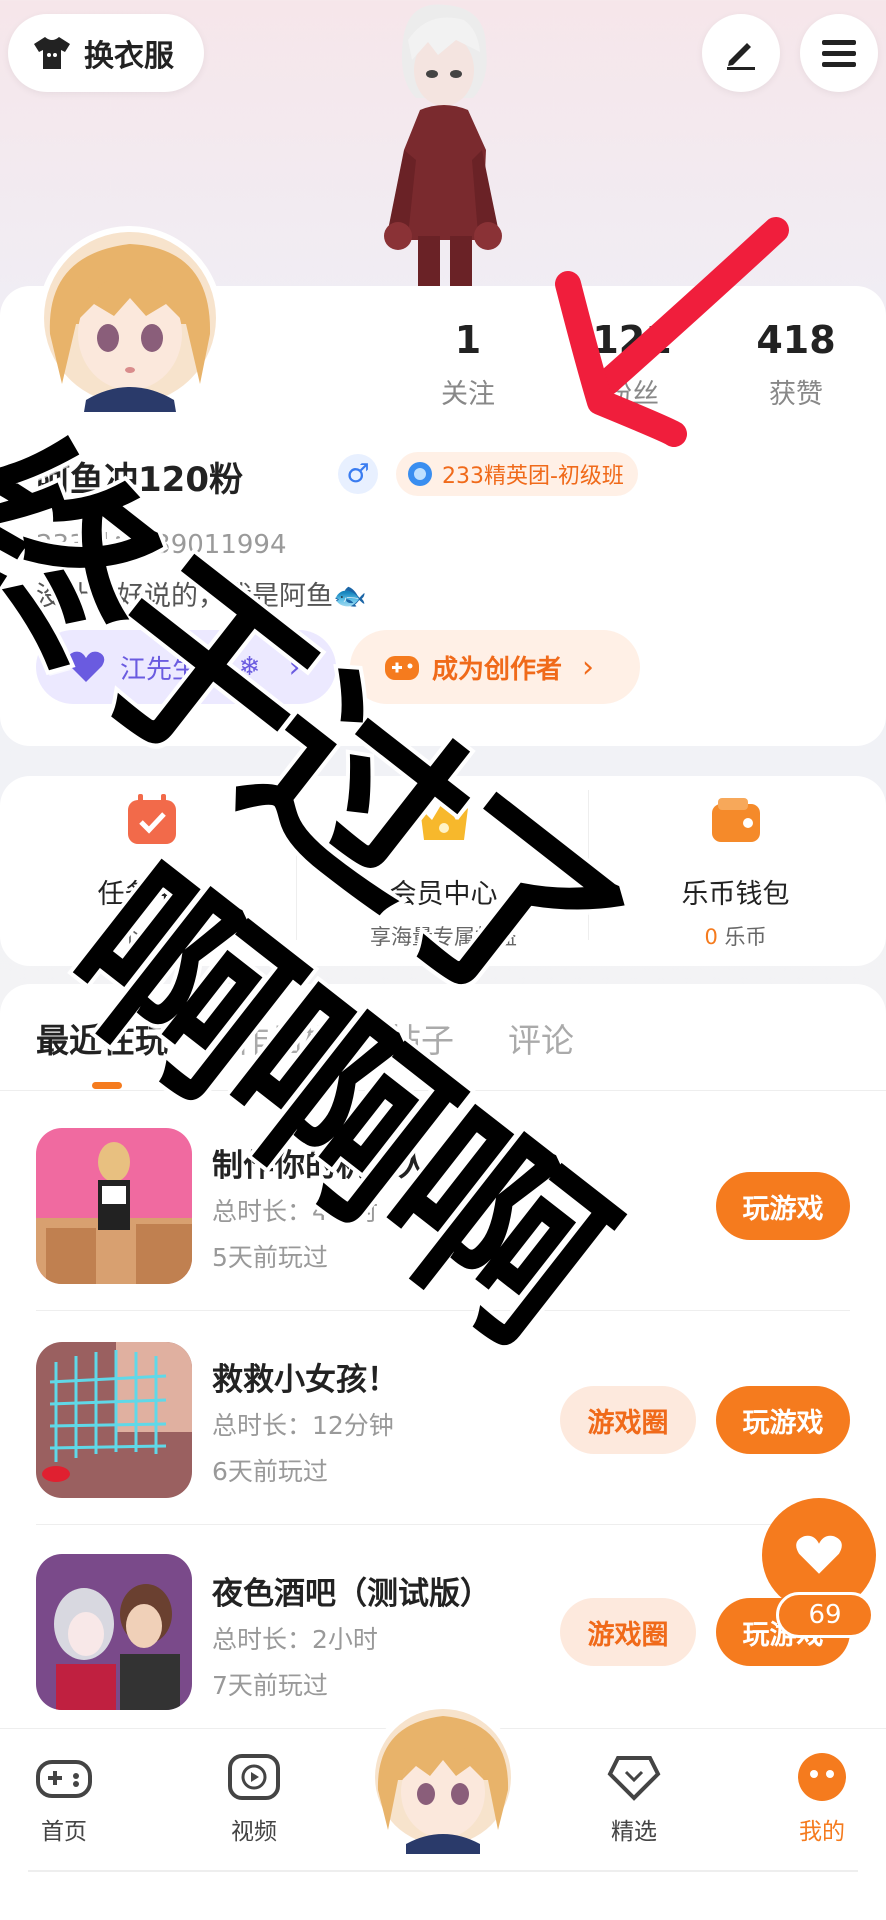  I want to click on hamburger-menu-icon, so click(839, 53).